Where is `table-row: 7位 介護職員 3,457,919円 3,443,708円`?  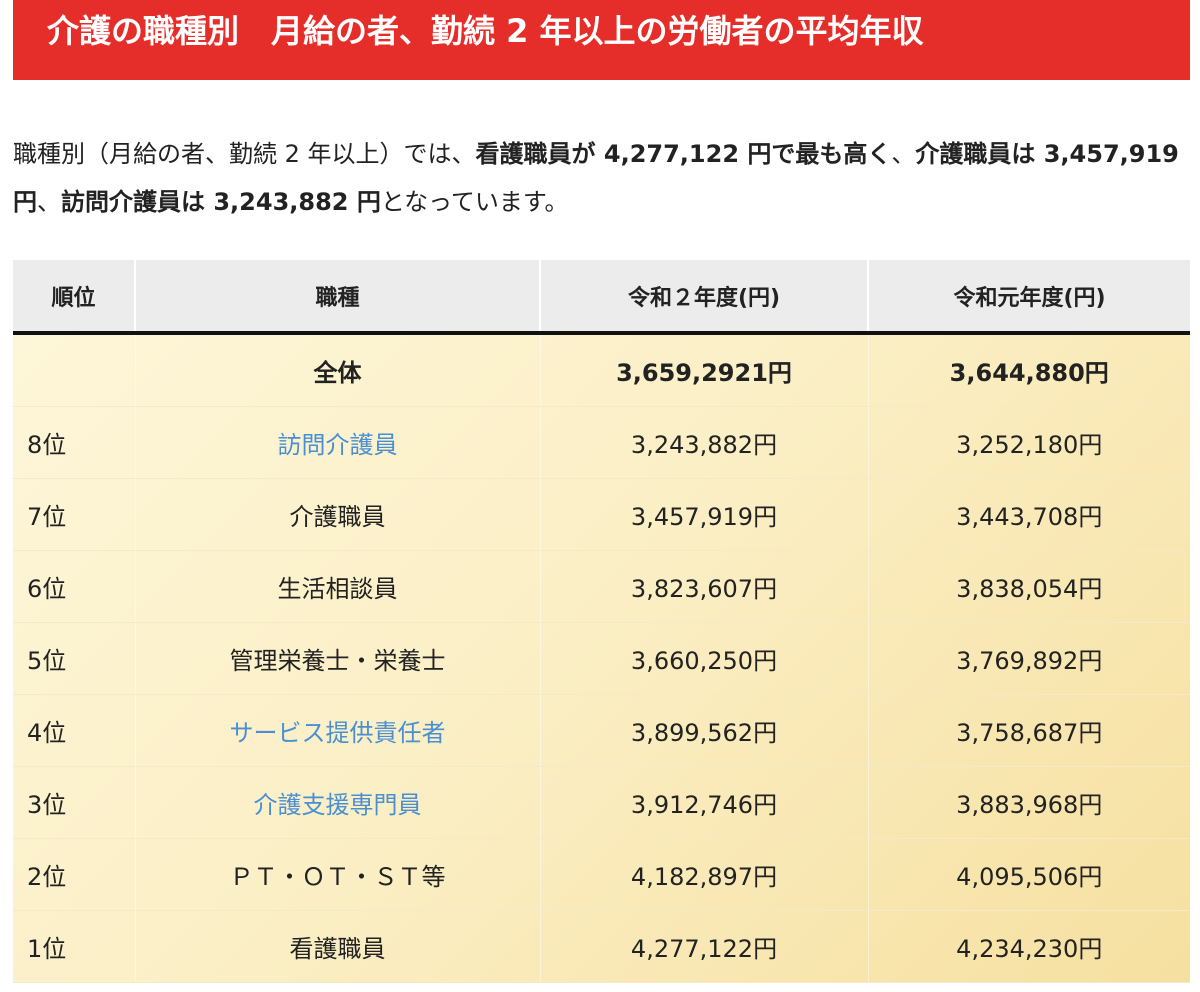 table-row: 7位 介護職員 3,457,919円 3,443,708円 is located at coordinates (601, 514).